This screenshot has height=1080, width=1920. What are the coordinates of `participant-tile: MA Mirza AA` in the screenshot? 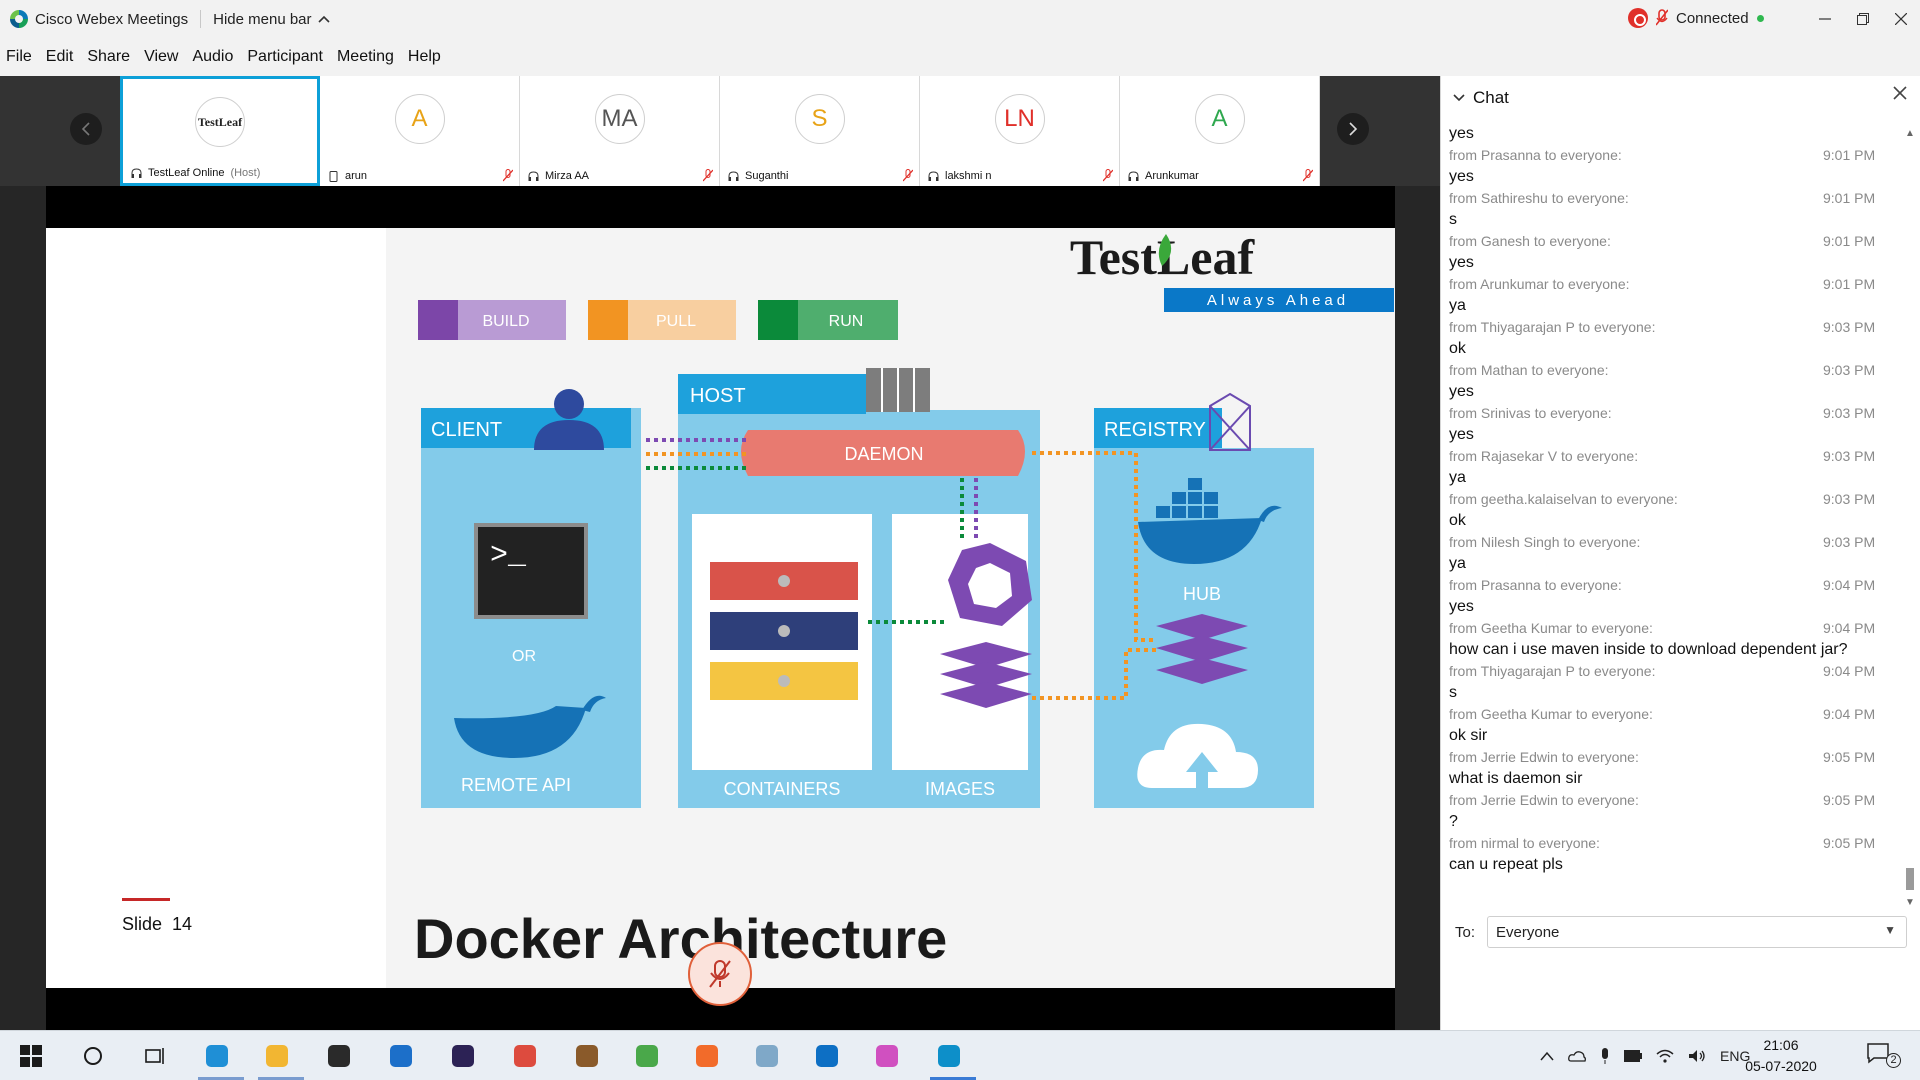 It's located at (620, 131).